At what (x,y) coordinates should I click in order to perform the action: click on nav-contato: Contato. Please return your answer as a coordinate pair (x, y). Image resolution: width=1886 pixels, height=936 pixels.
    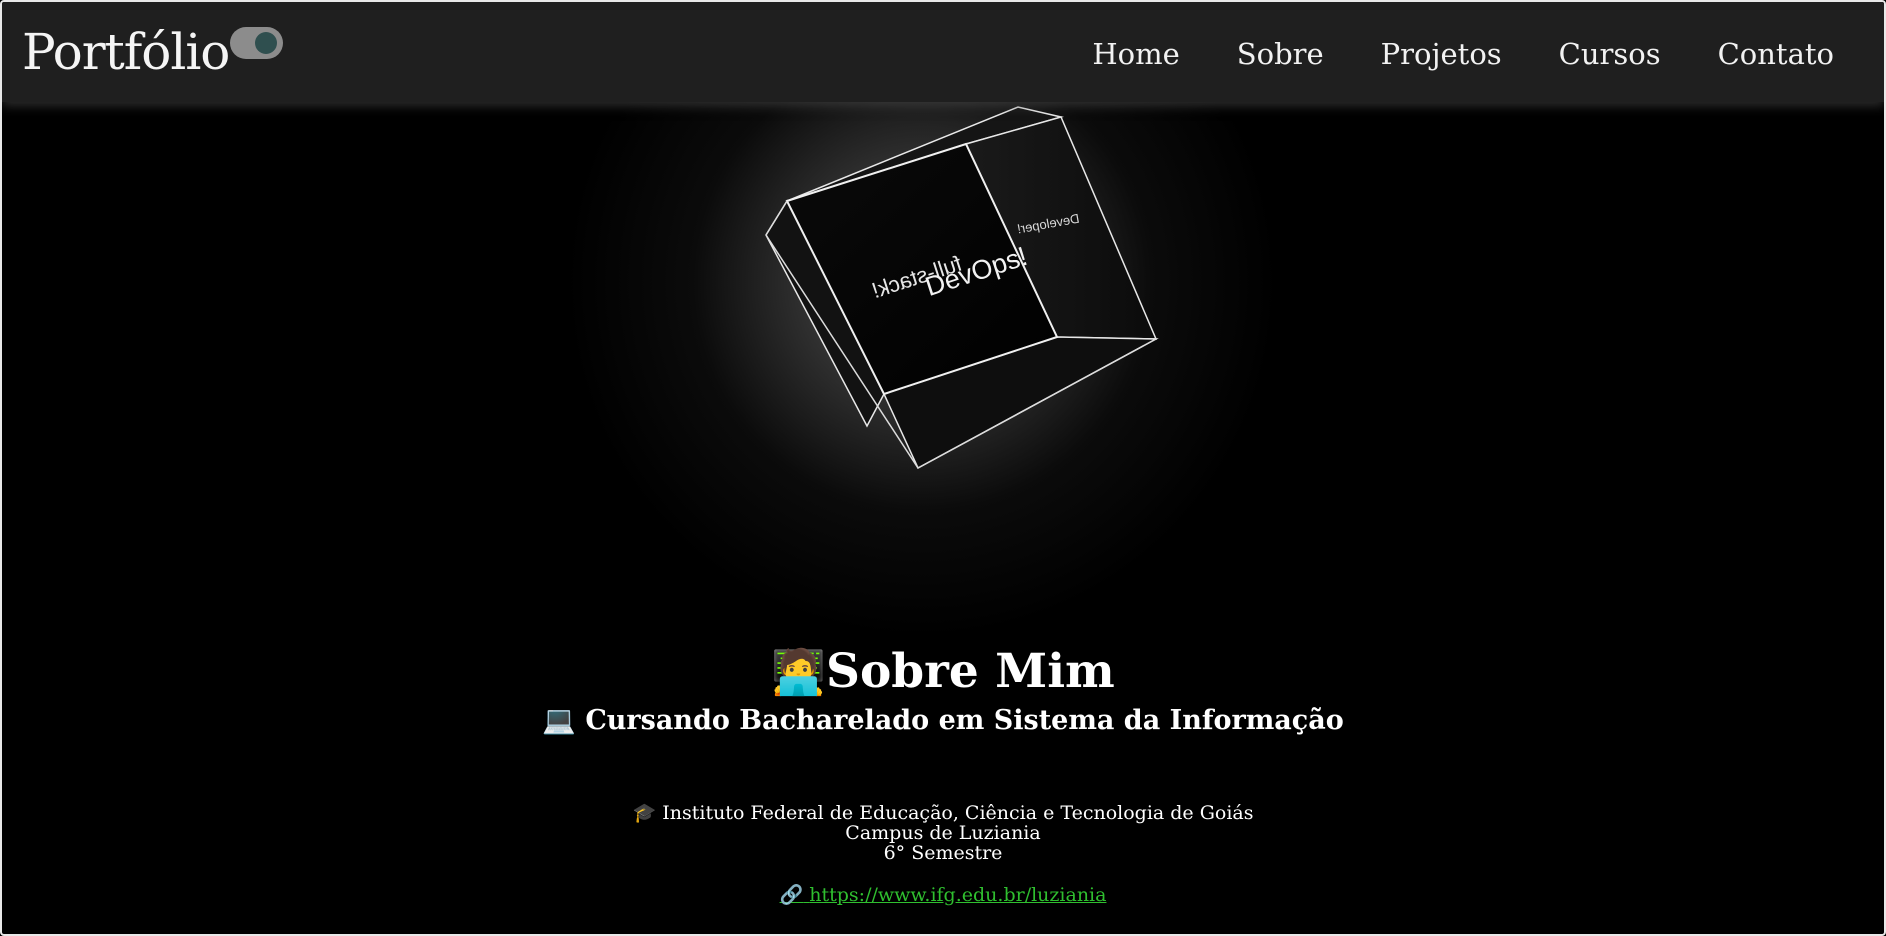
    Looking at the image, I should click on (1776, 54).